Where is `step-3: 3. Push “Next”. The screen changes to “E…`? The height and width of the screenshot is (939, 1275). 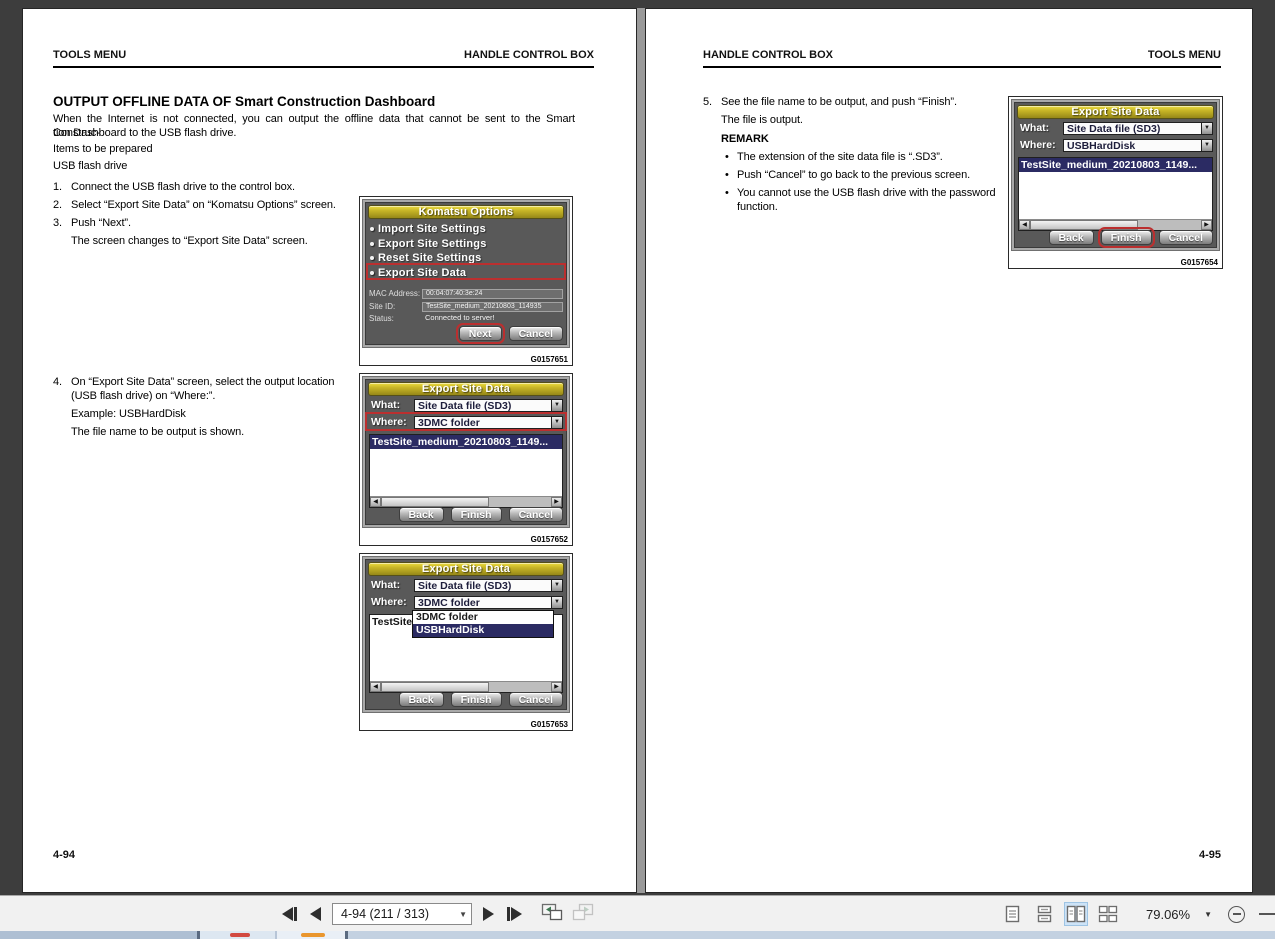
step-3: 3. Push “Next”. The screen changes to “E… is located at coordinates (207, 233).